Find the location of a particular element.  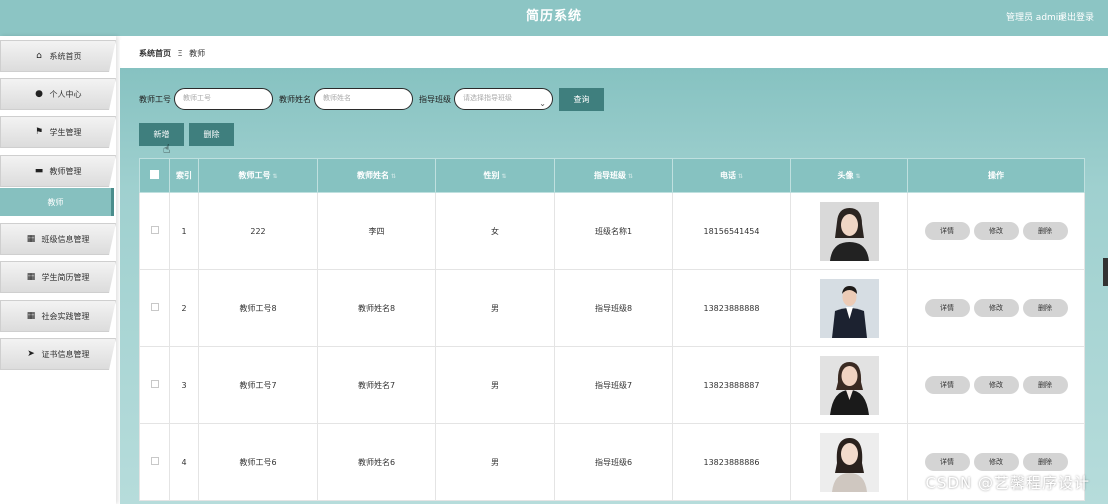

query-button: 查询 is located at coordinates (581, 99).